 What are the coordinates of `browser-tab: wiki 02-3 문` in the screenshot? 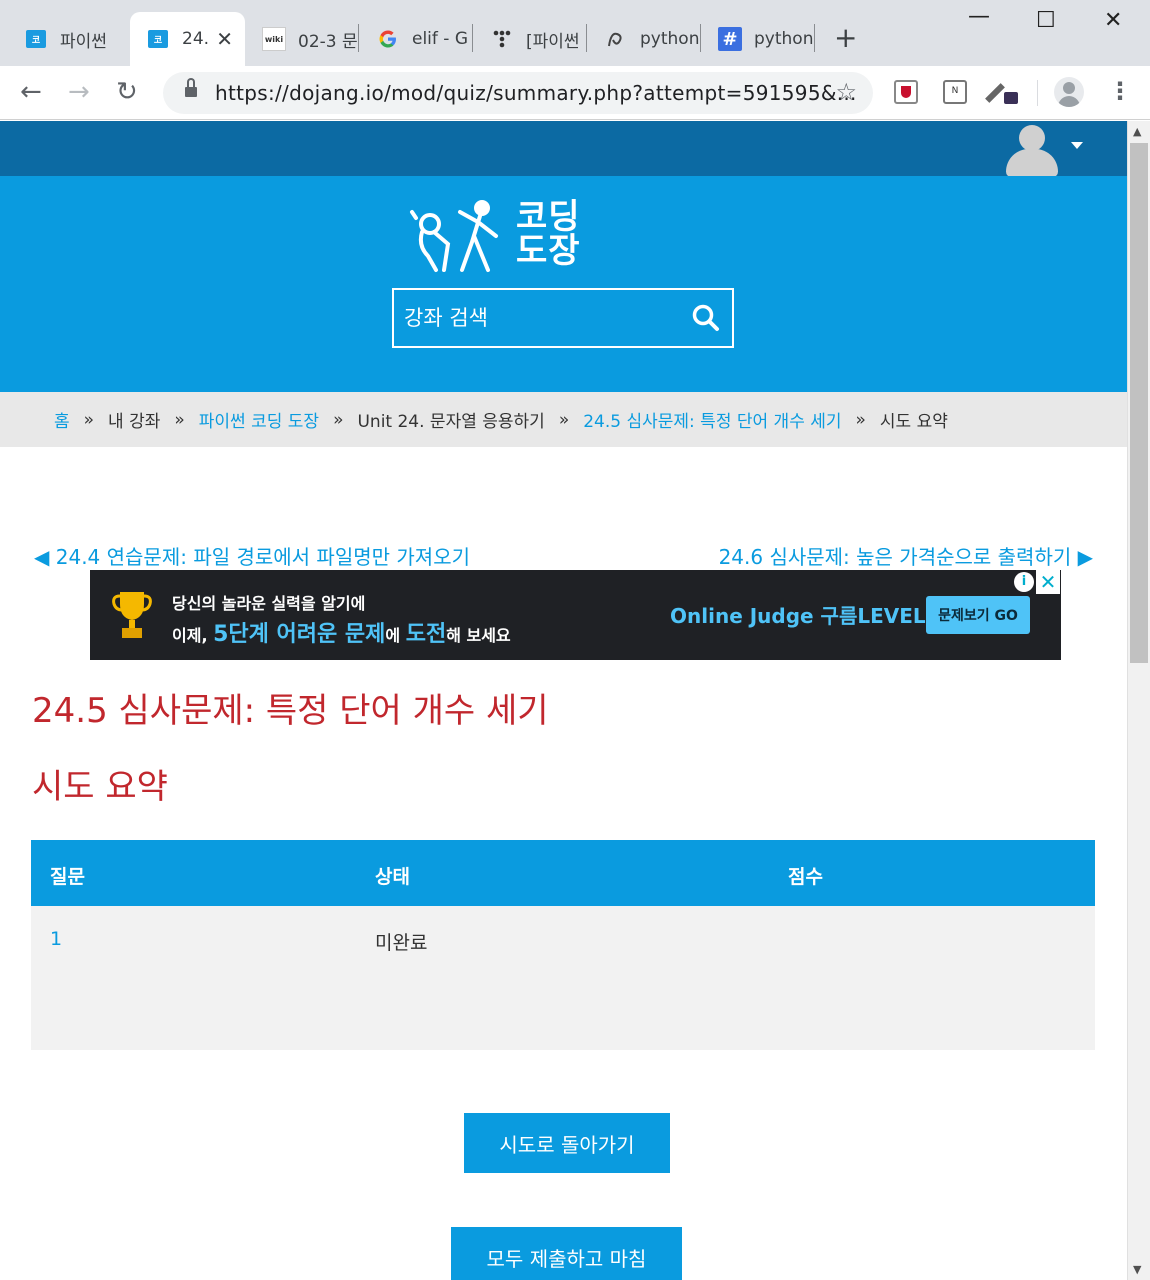 It's located at (302, 39).